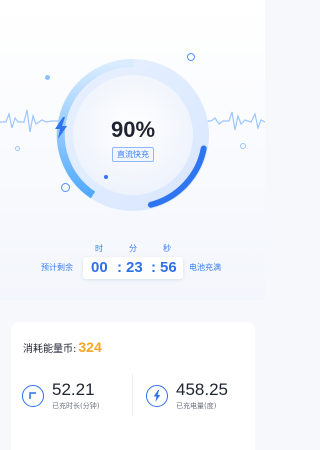  I want to click on energy-coin-consumption: 消耗能量币: 324, so click(62, 347).